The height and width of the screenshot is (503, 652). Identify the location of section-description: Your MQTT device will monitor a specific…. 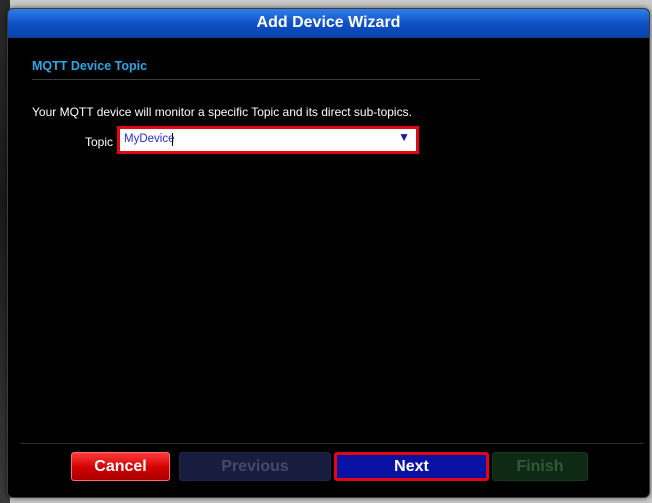
(222, 112).